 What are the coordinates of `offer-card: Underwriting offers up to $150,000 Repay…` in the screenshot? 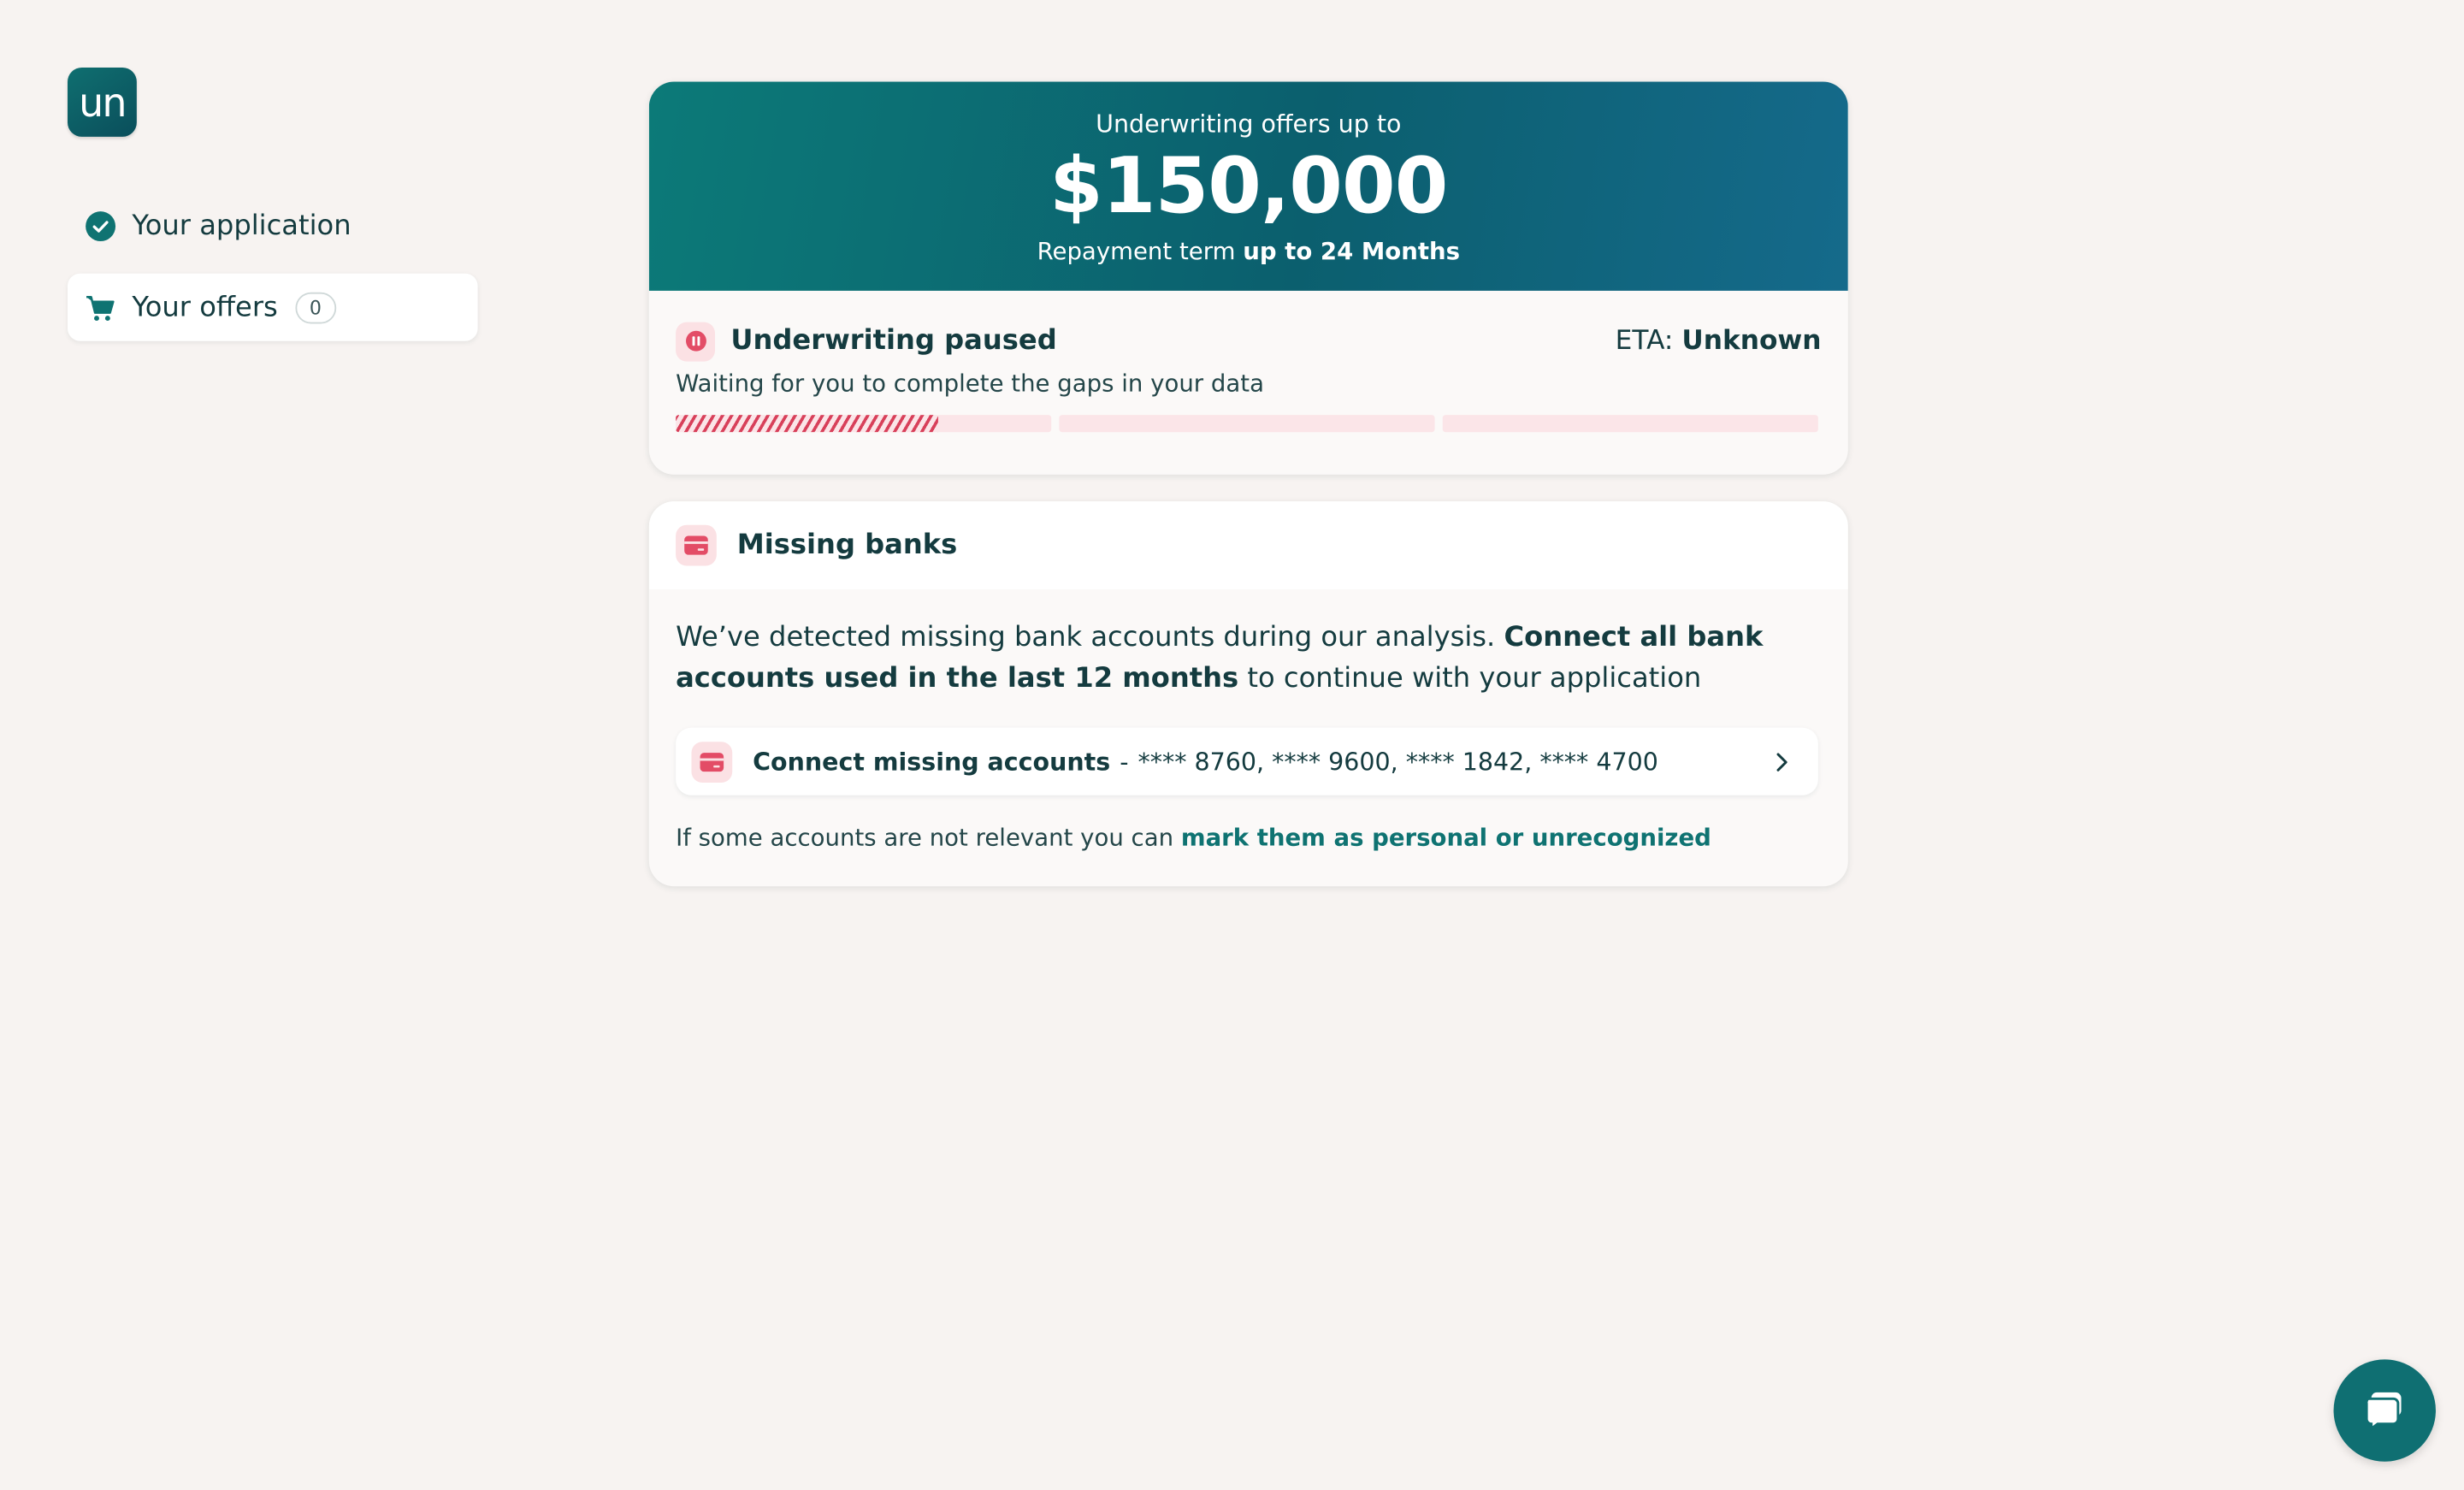 It's located at (1248, 278).